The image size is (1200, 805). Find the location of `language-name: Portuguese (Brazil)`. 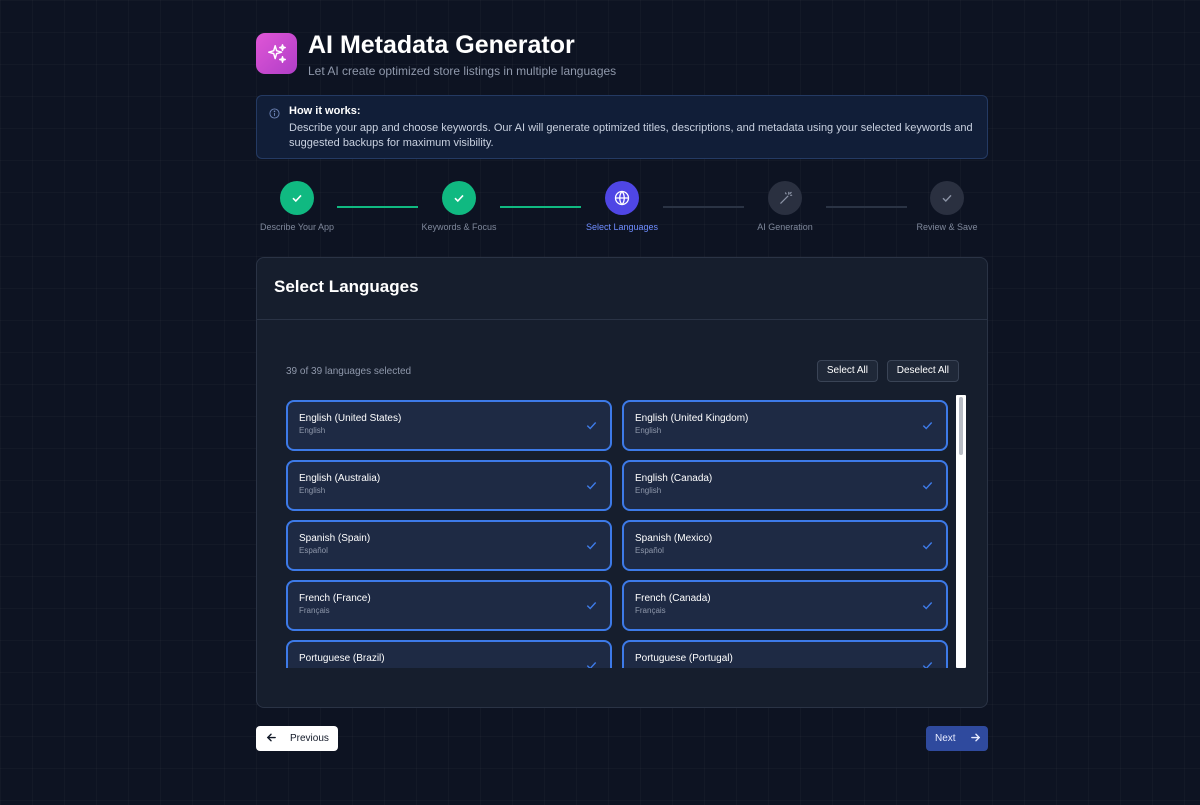

language-name: Portuguese (Brazil) is located at coordinates (342, 658).